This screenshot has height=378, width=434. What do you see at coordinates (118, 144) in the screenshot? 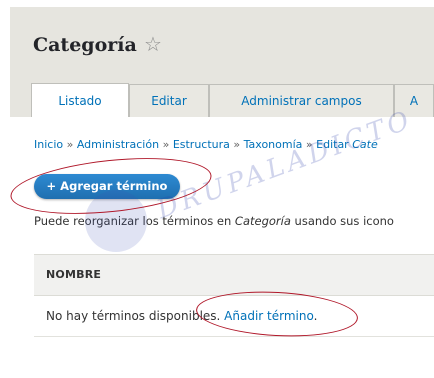
I see `breadcrumb-administracion: Administración` at bounding box center [118, 144].